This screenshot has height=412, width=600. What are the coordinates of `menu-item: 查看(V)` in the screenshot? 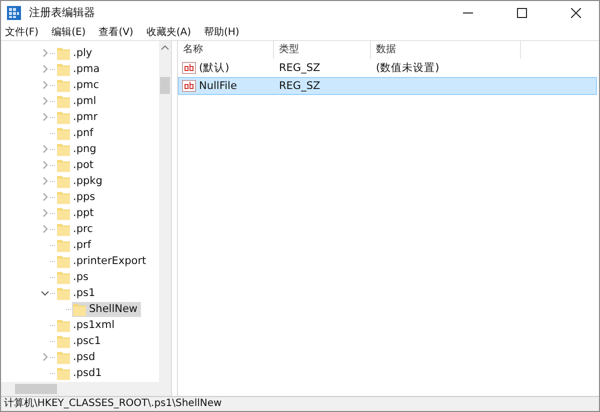 It's located at (116, 32).